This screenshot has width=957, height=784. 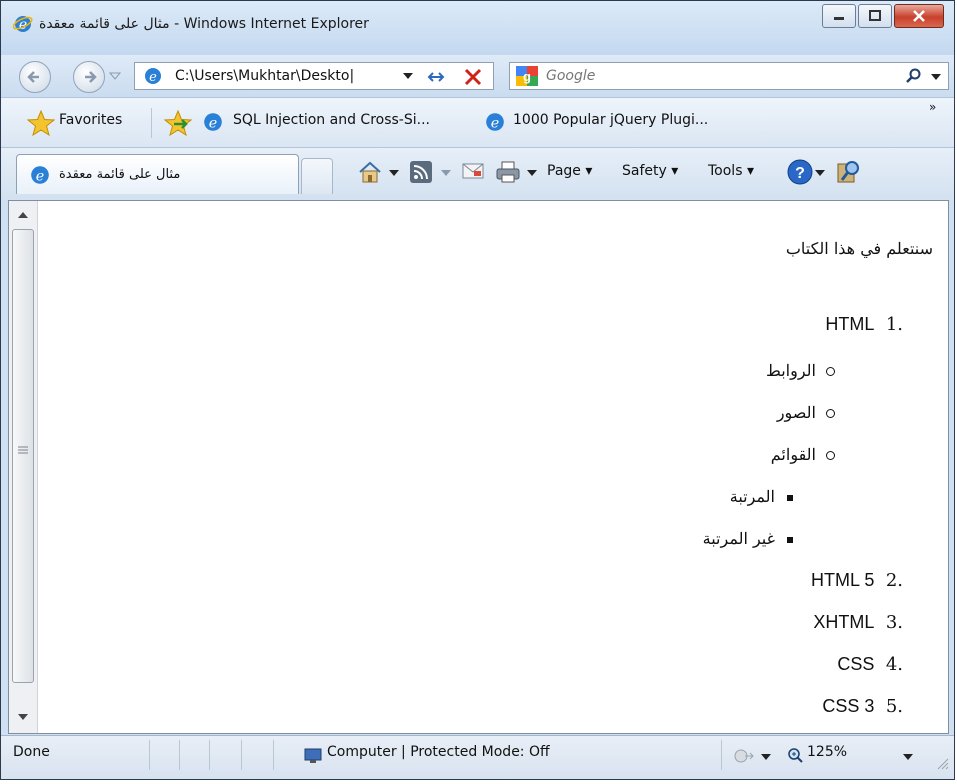 I want to click on list-label: CSS 3, so click(x=848, y=706).